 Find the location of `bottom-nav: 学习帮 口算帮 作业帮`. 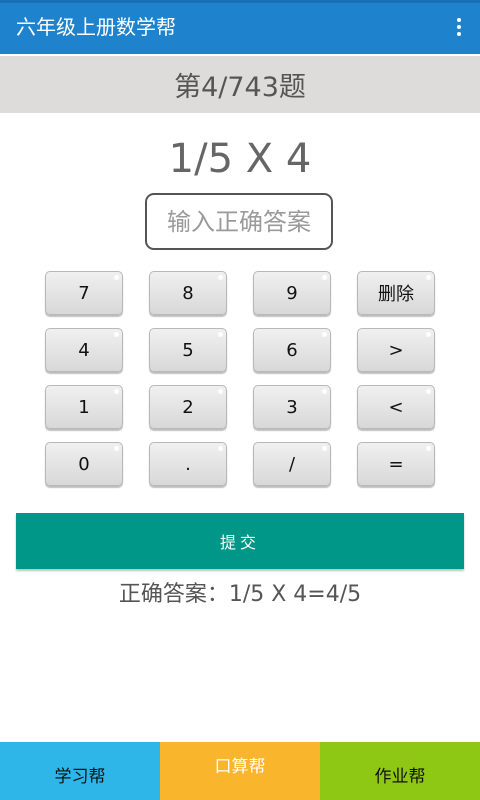

bottom-nav: 学习帮 口算帮 作业帮 is located at coordinates (240, 771).